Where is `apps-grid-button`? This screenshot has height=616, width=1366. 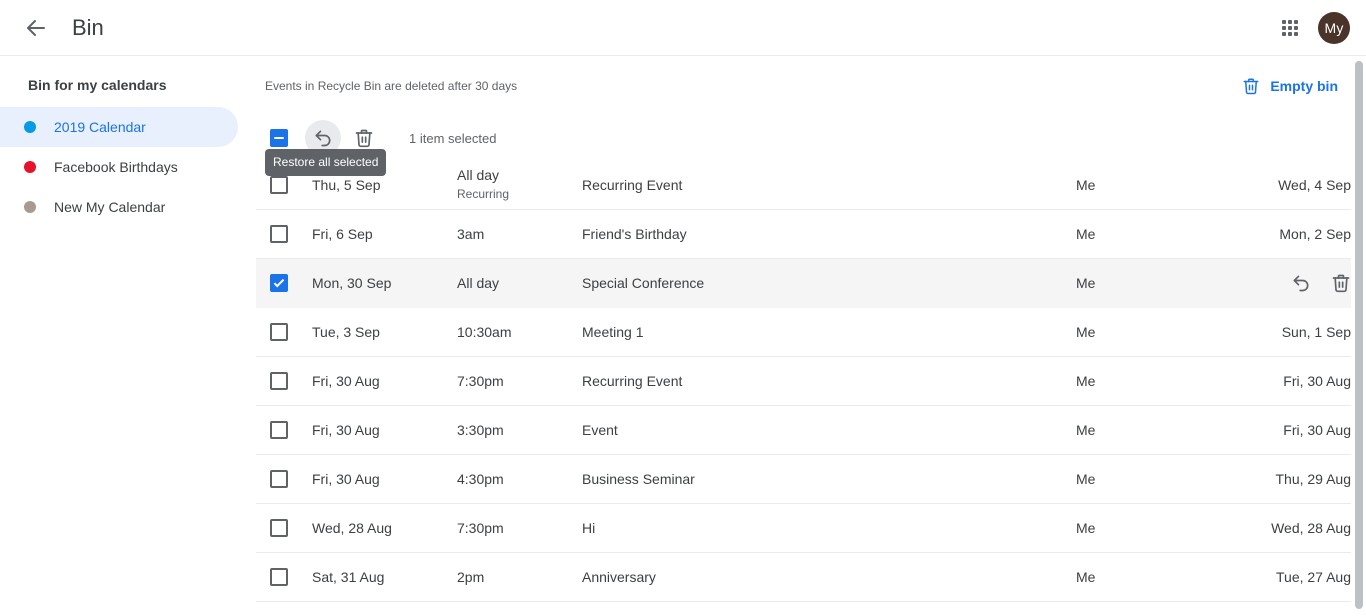 apps-grid-button is located at coordinates (1290, 28).